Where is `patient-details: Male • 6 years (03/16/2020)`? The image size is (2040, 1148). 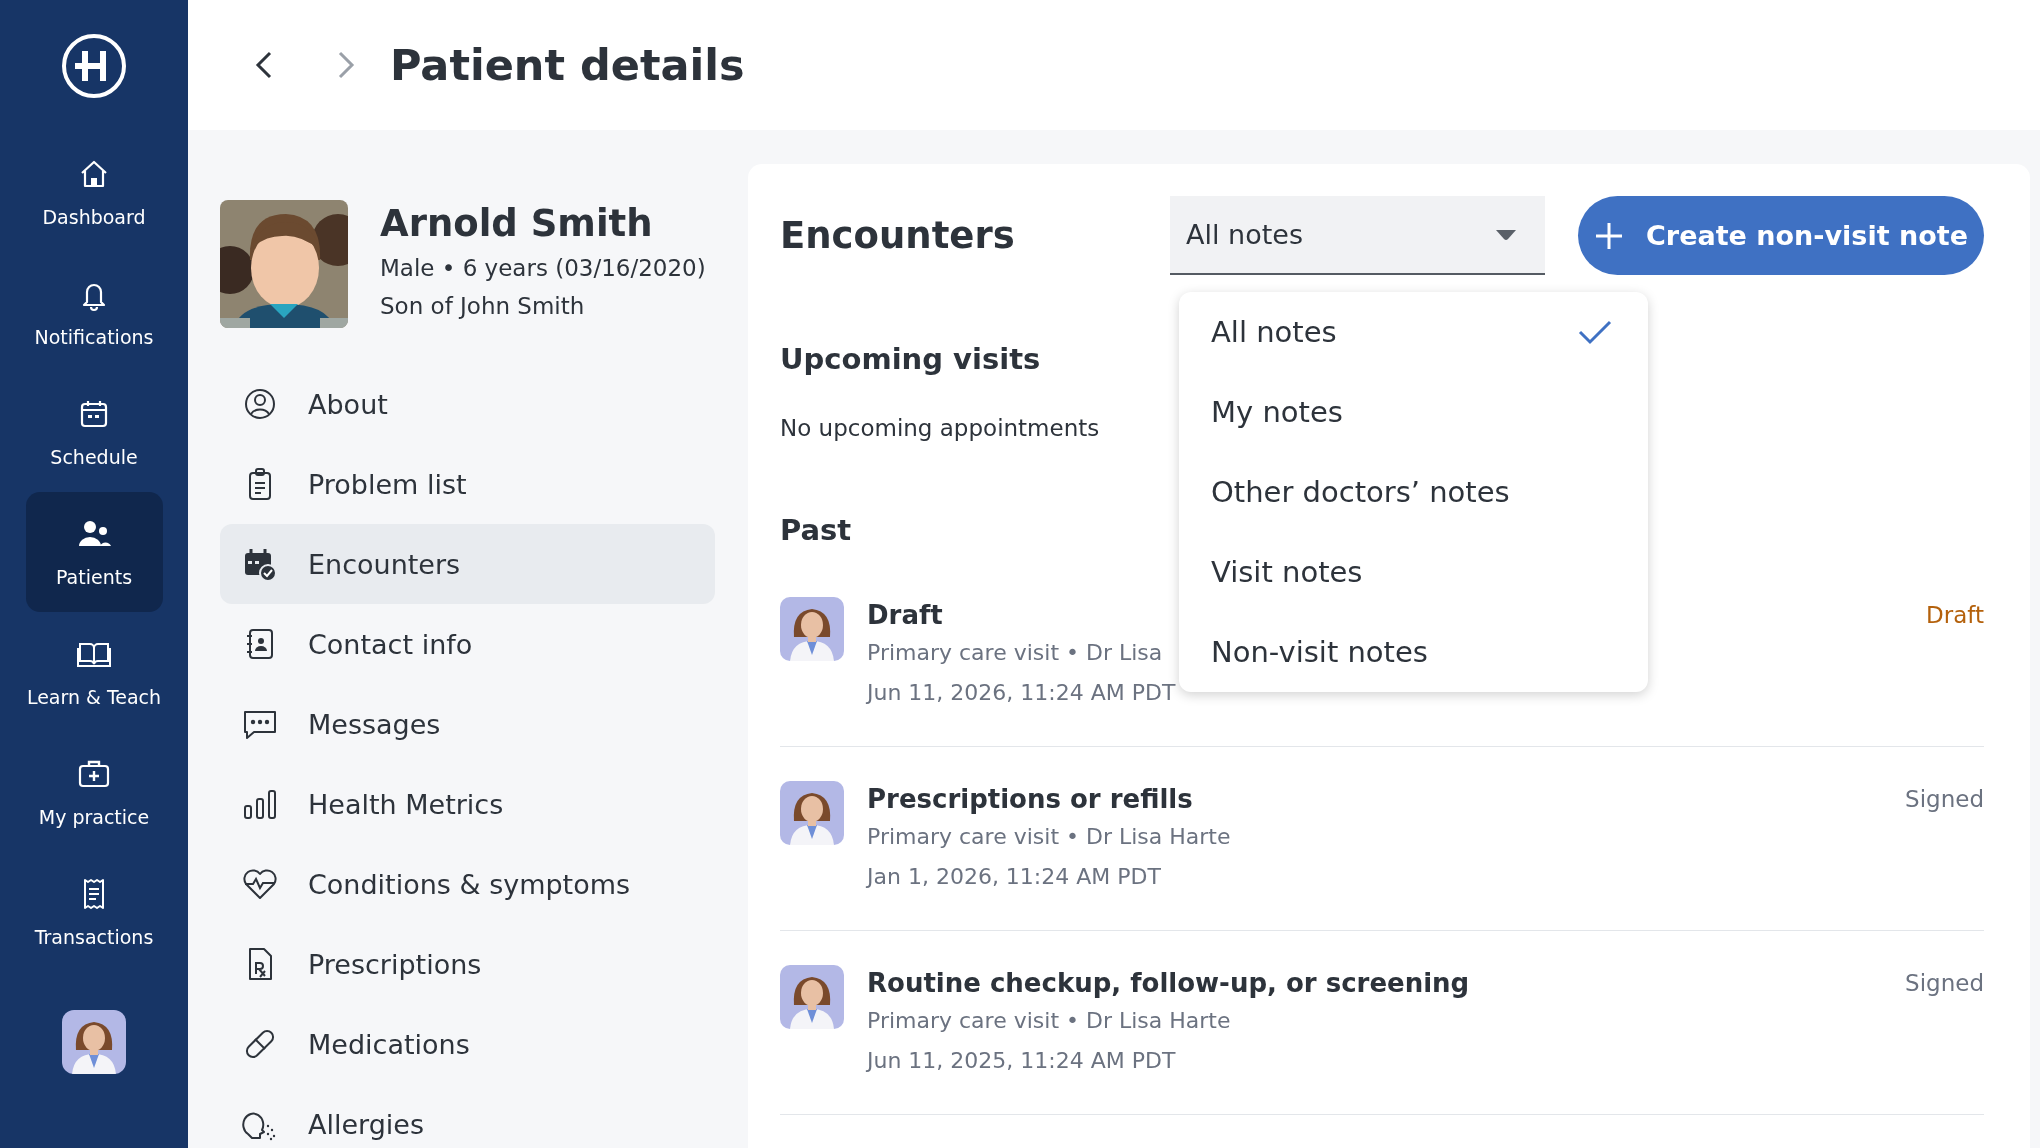 patient-details: Male • 6 years (03/16/2020) is located at coordinates (543, 268).